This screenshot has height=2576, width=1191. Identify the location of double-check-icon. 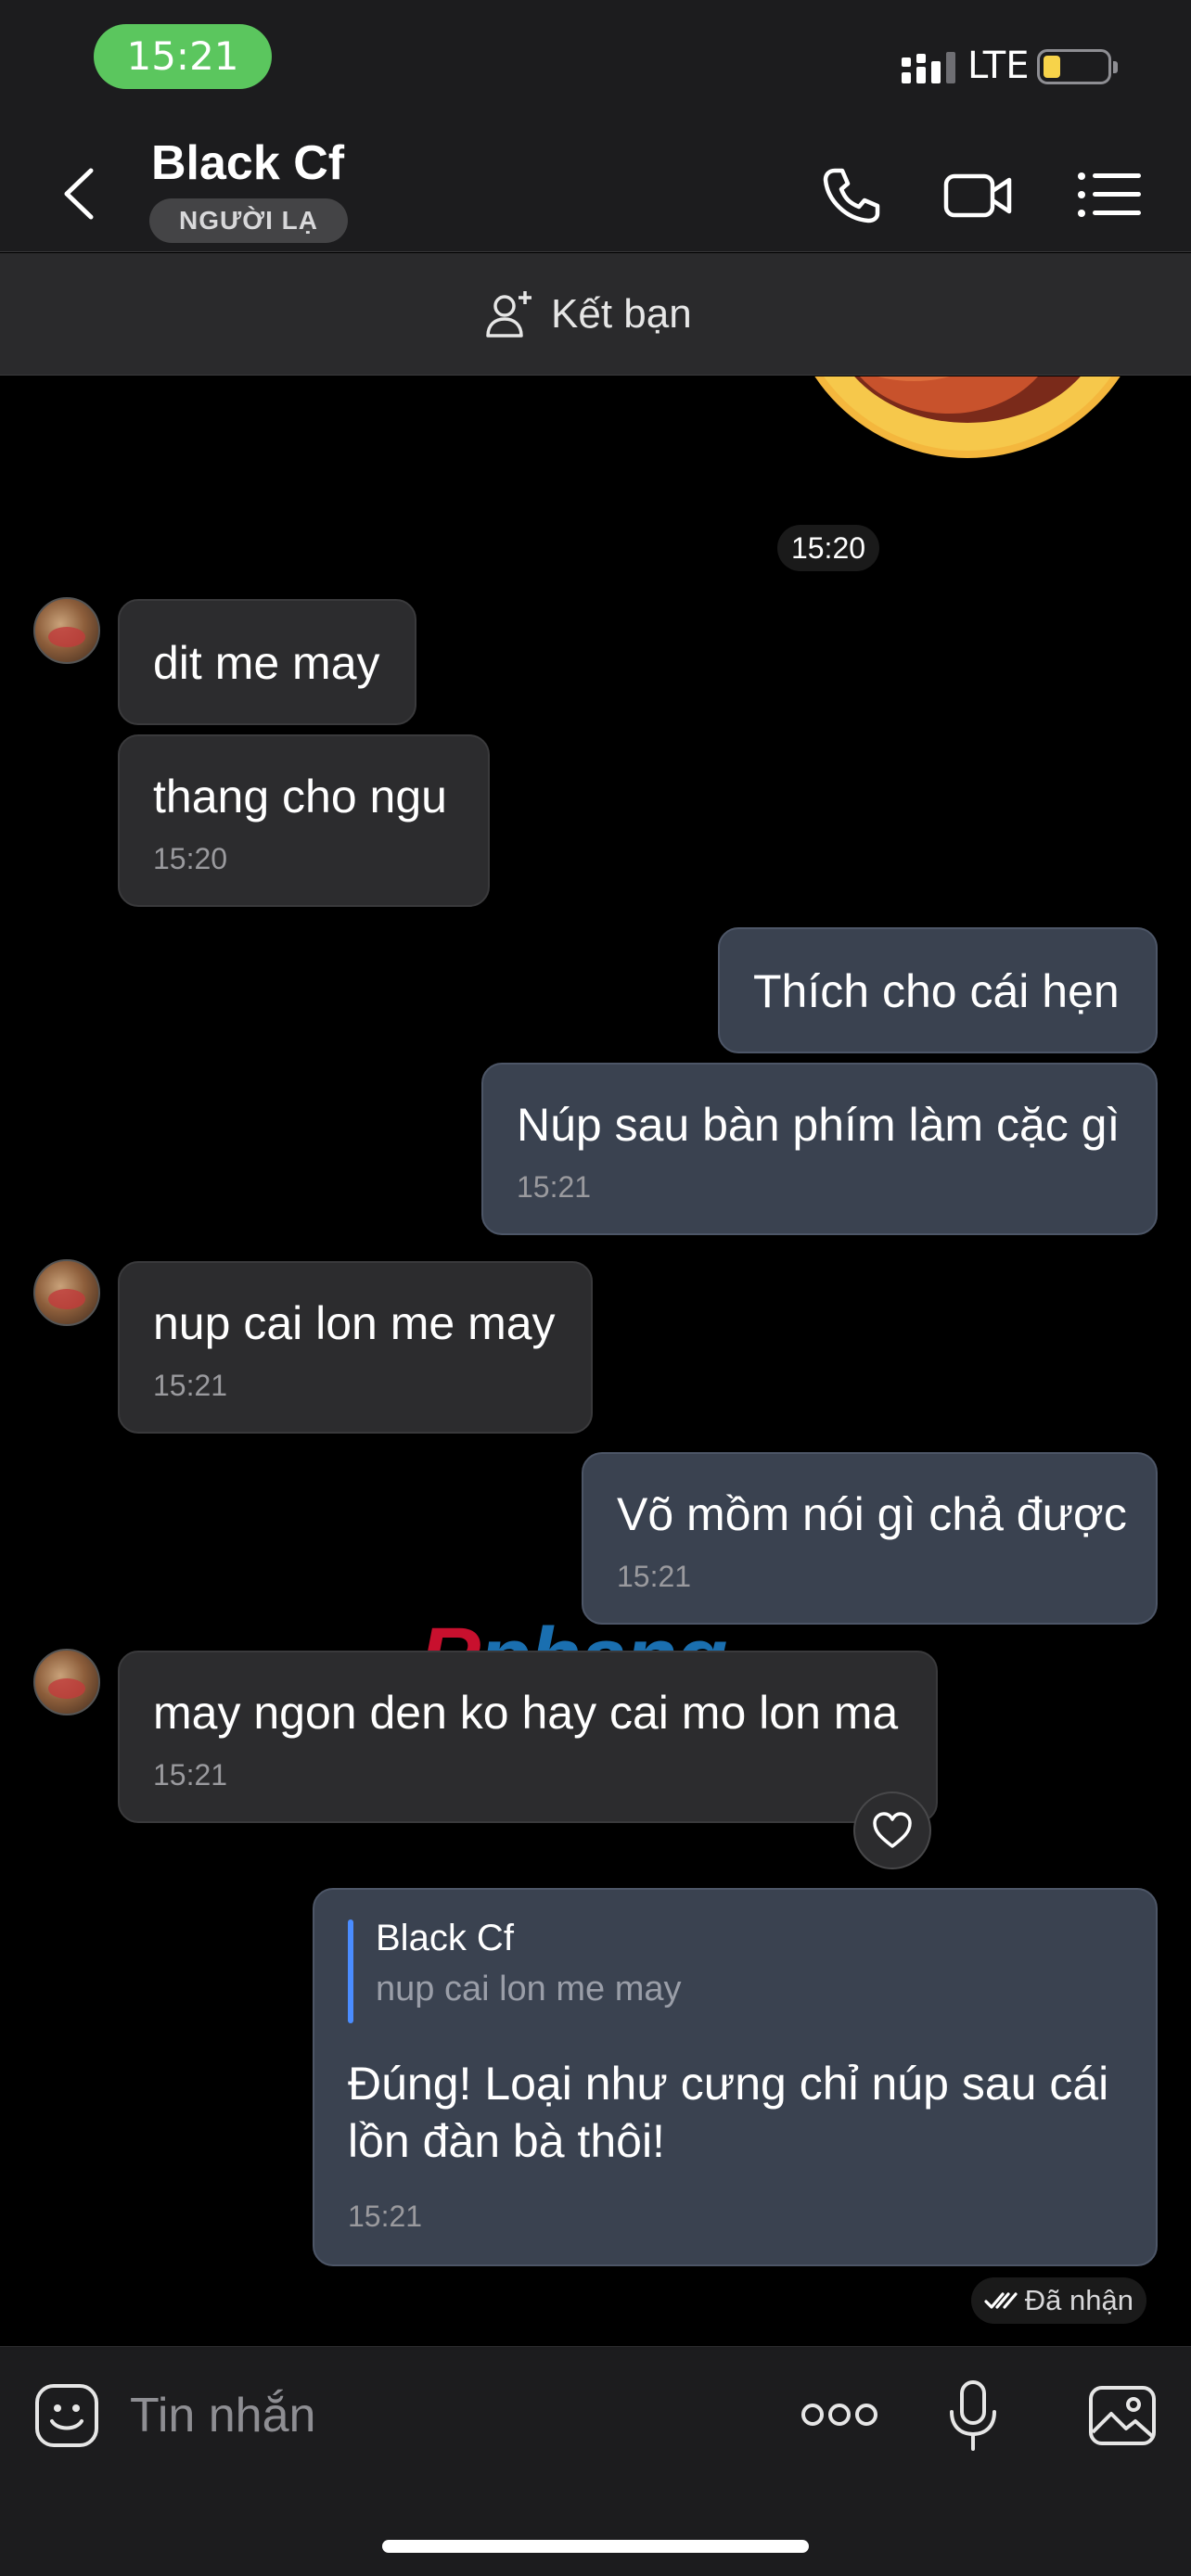
(1001, 2300).